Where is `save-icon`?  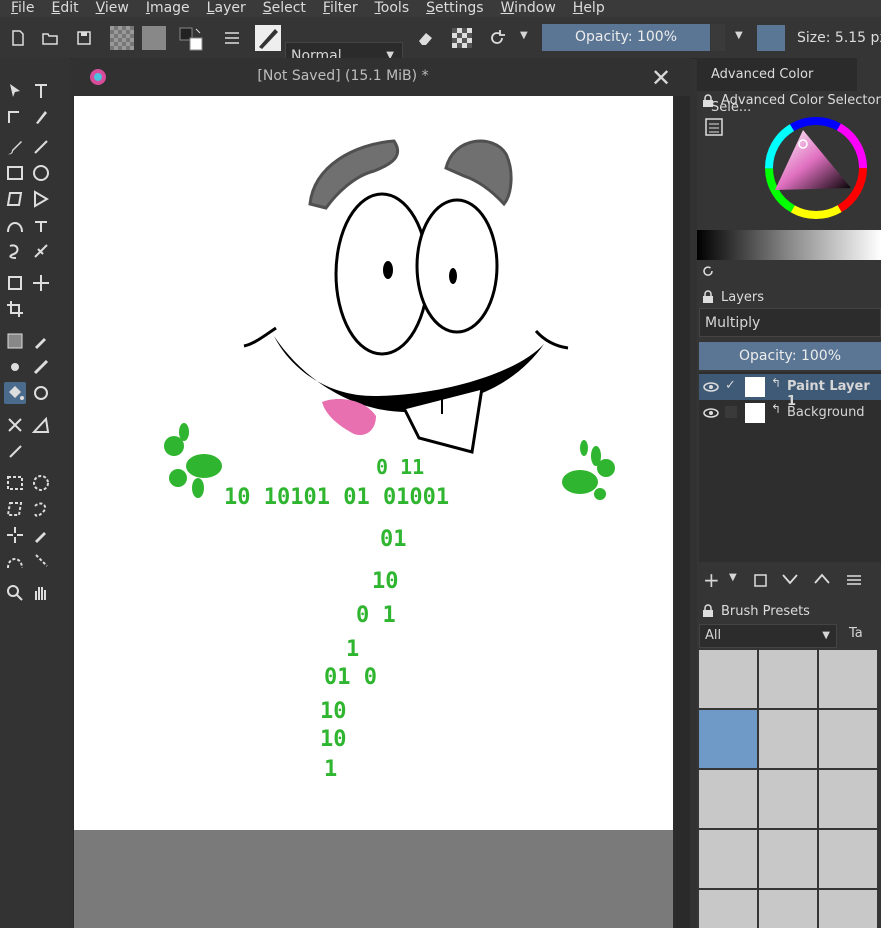
save-icon is located at coordinates (84, 38).